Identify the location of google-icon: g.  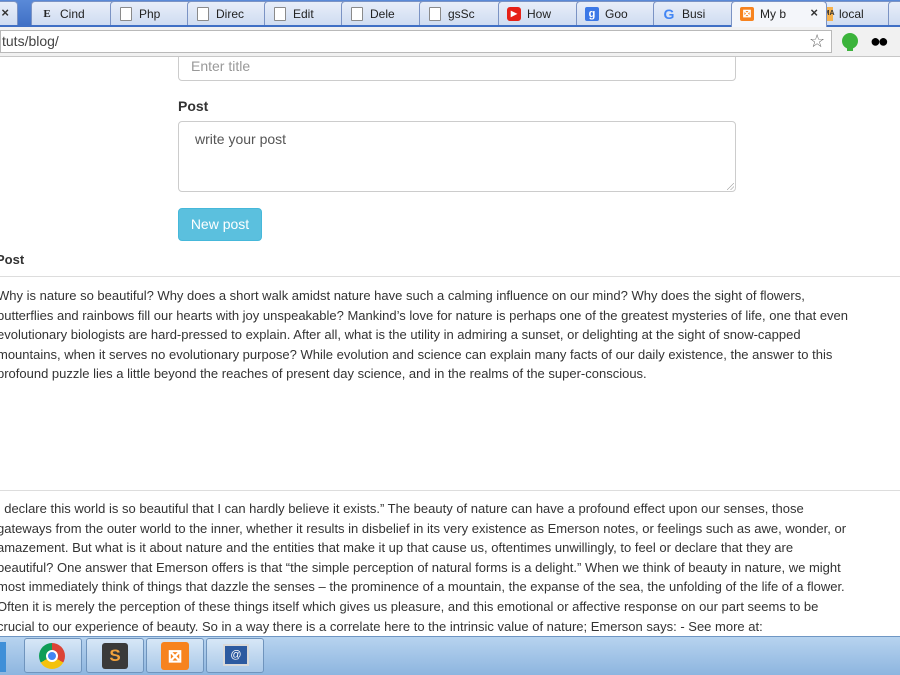
(592, 14).